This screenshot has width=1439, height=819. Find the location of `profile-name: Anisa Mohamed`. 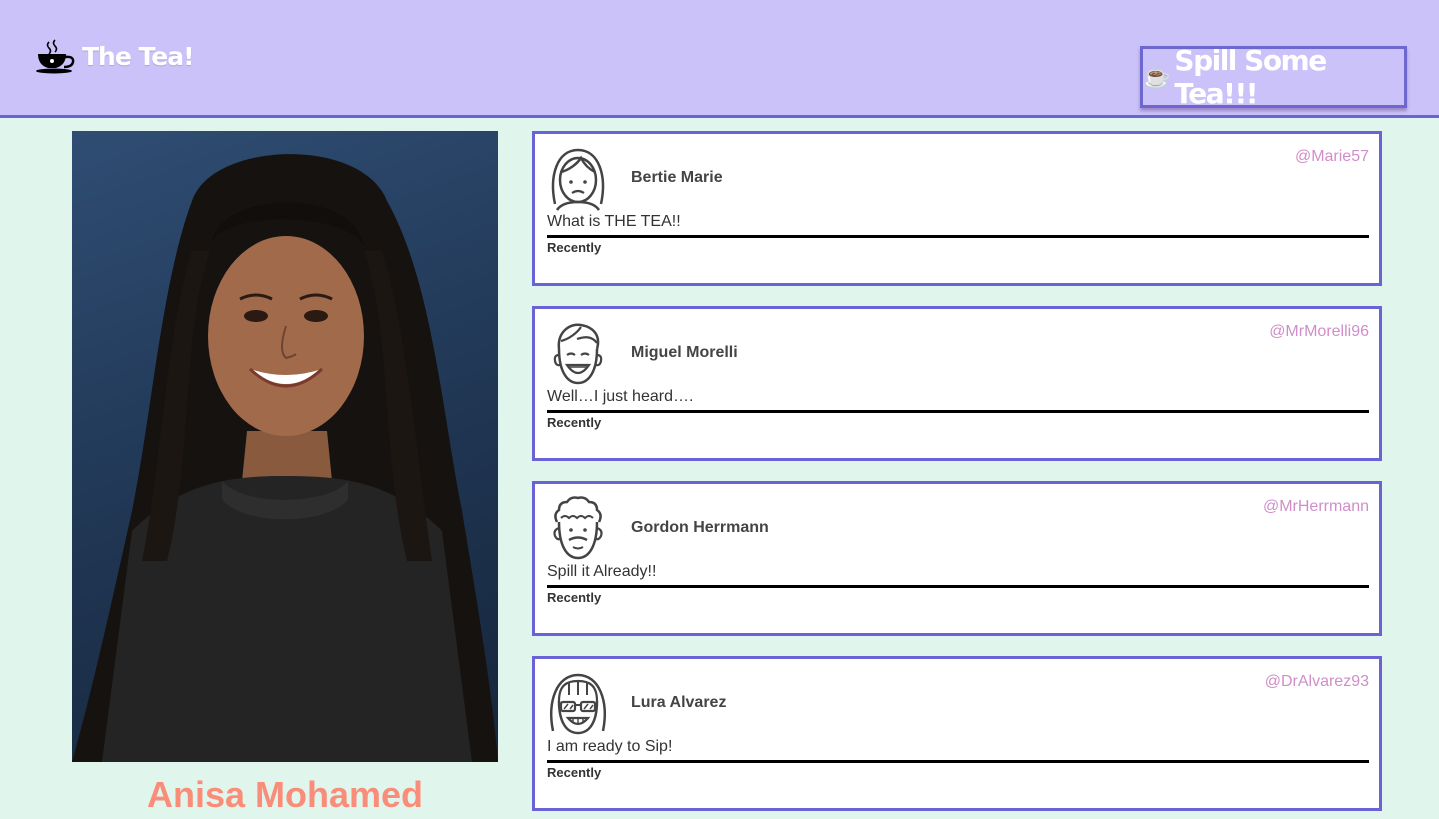

profile-name: Anisa Mohamed is located at coordinates (285, 794).